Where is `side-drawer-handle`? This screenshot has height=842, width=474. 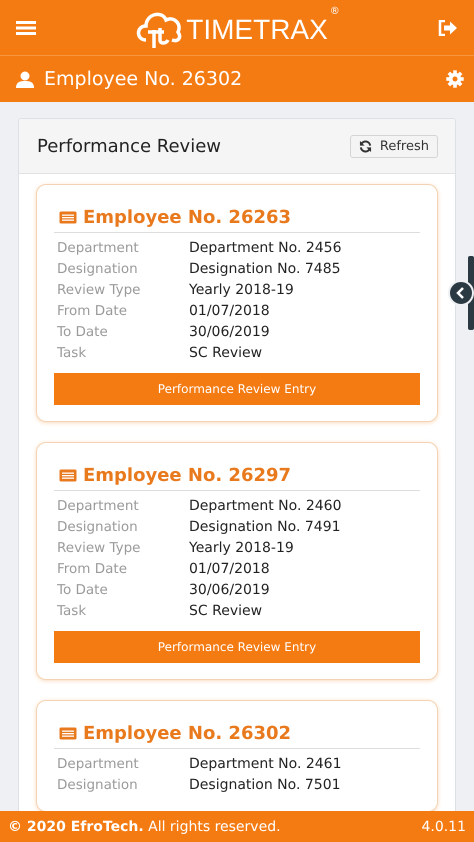
side-drawer-handle is located at coordinates (461, 293).